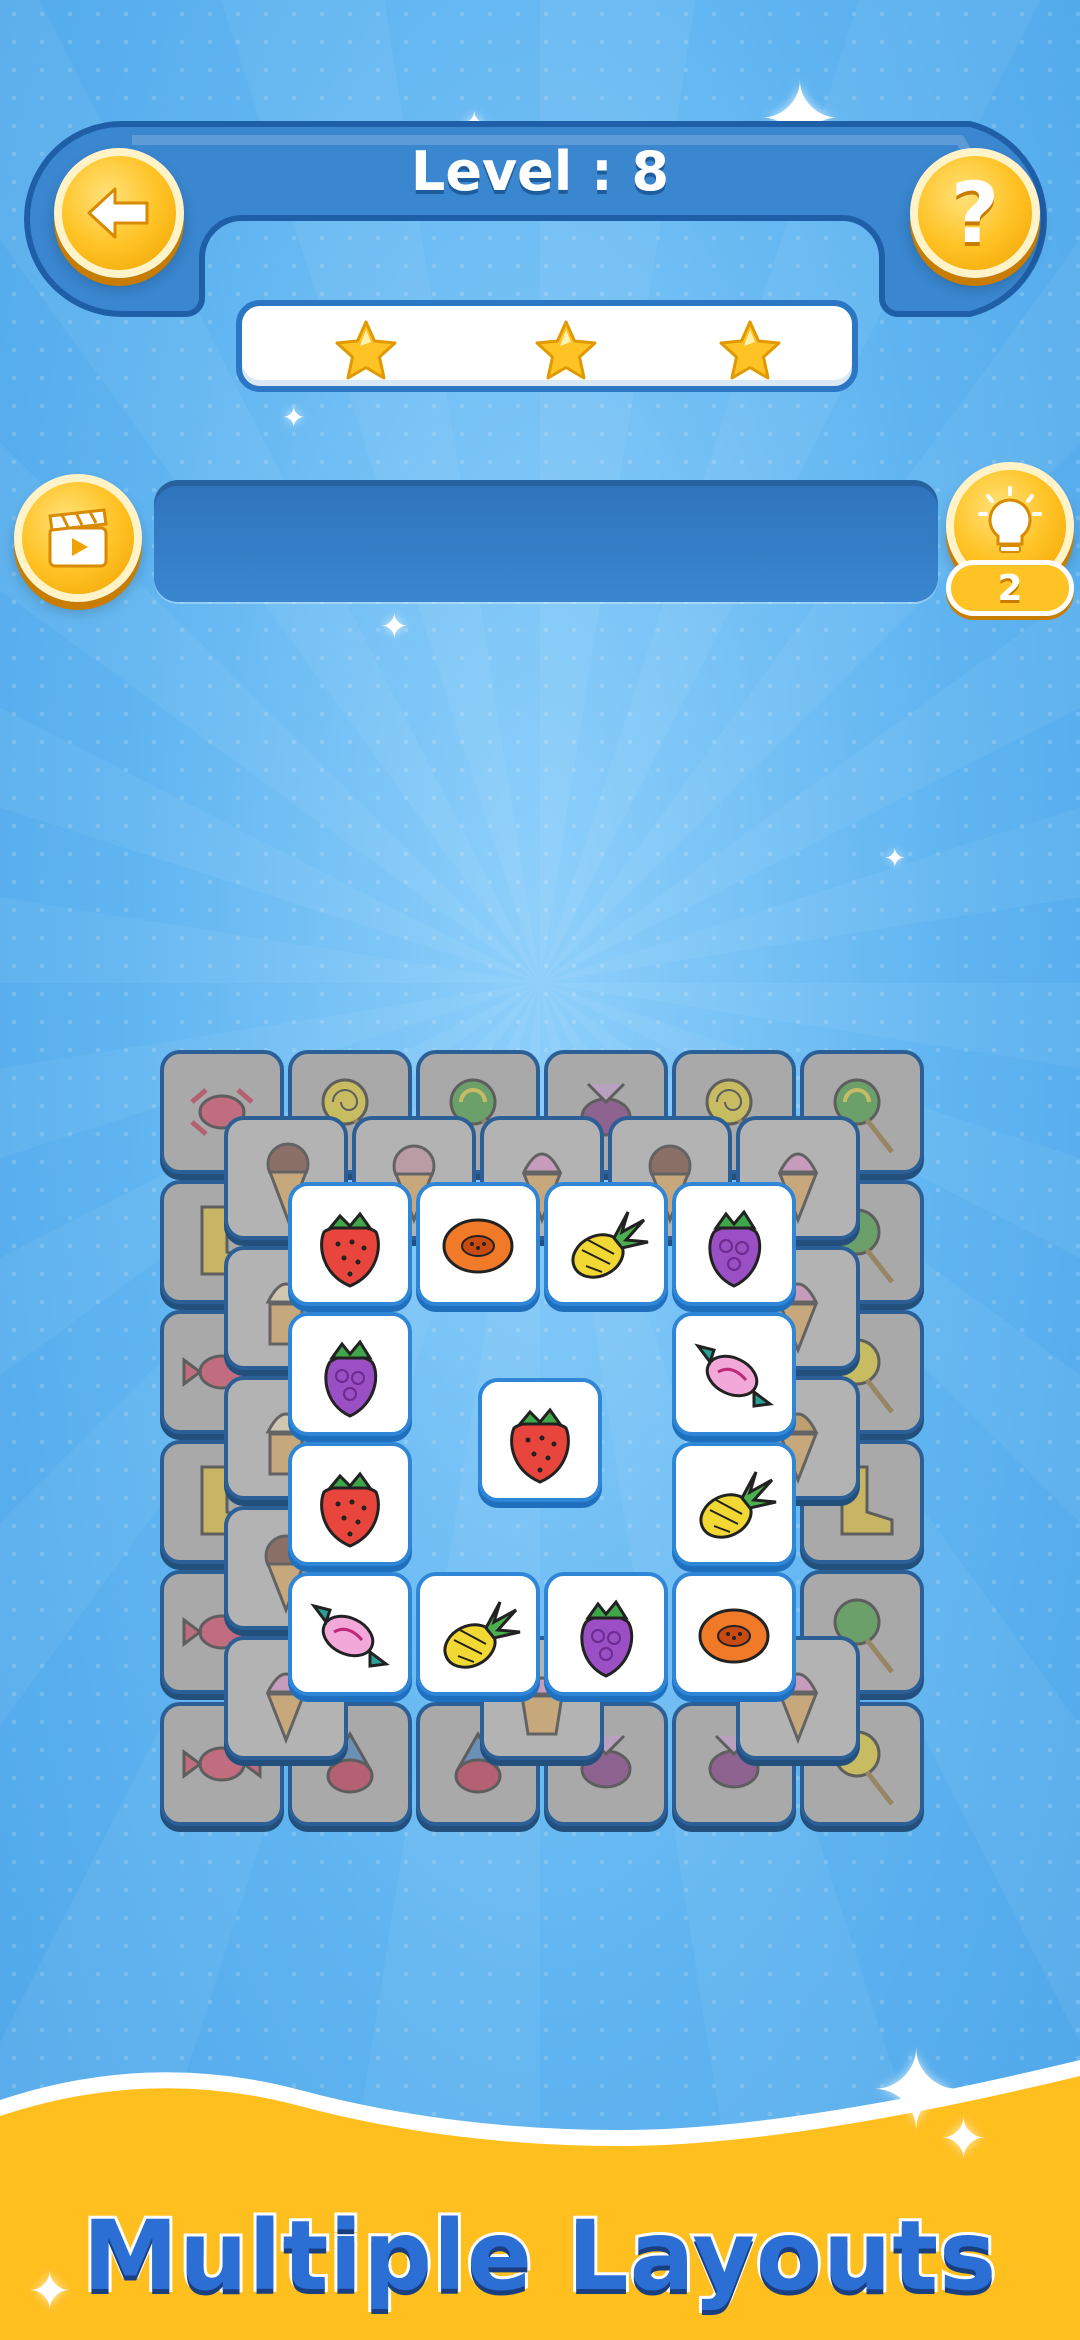 Image resolution: width=1080 pixels, height=2340 pixels. Describe the element at coordinates (540, 2256) in the screenshot. I see `banner-title: Multiple Layouts` at that location.